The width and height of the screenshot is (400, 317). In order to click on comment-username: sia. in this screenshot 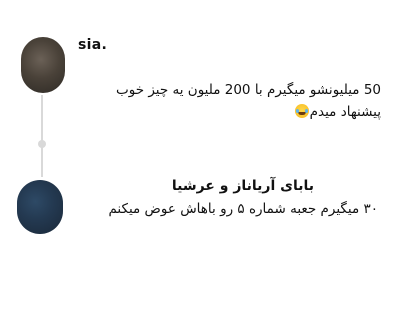, I will do `click(92, 45)`.